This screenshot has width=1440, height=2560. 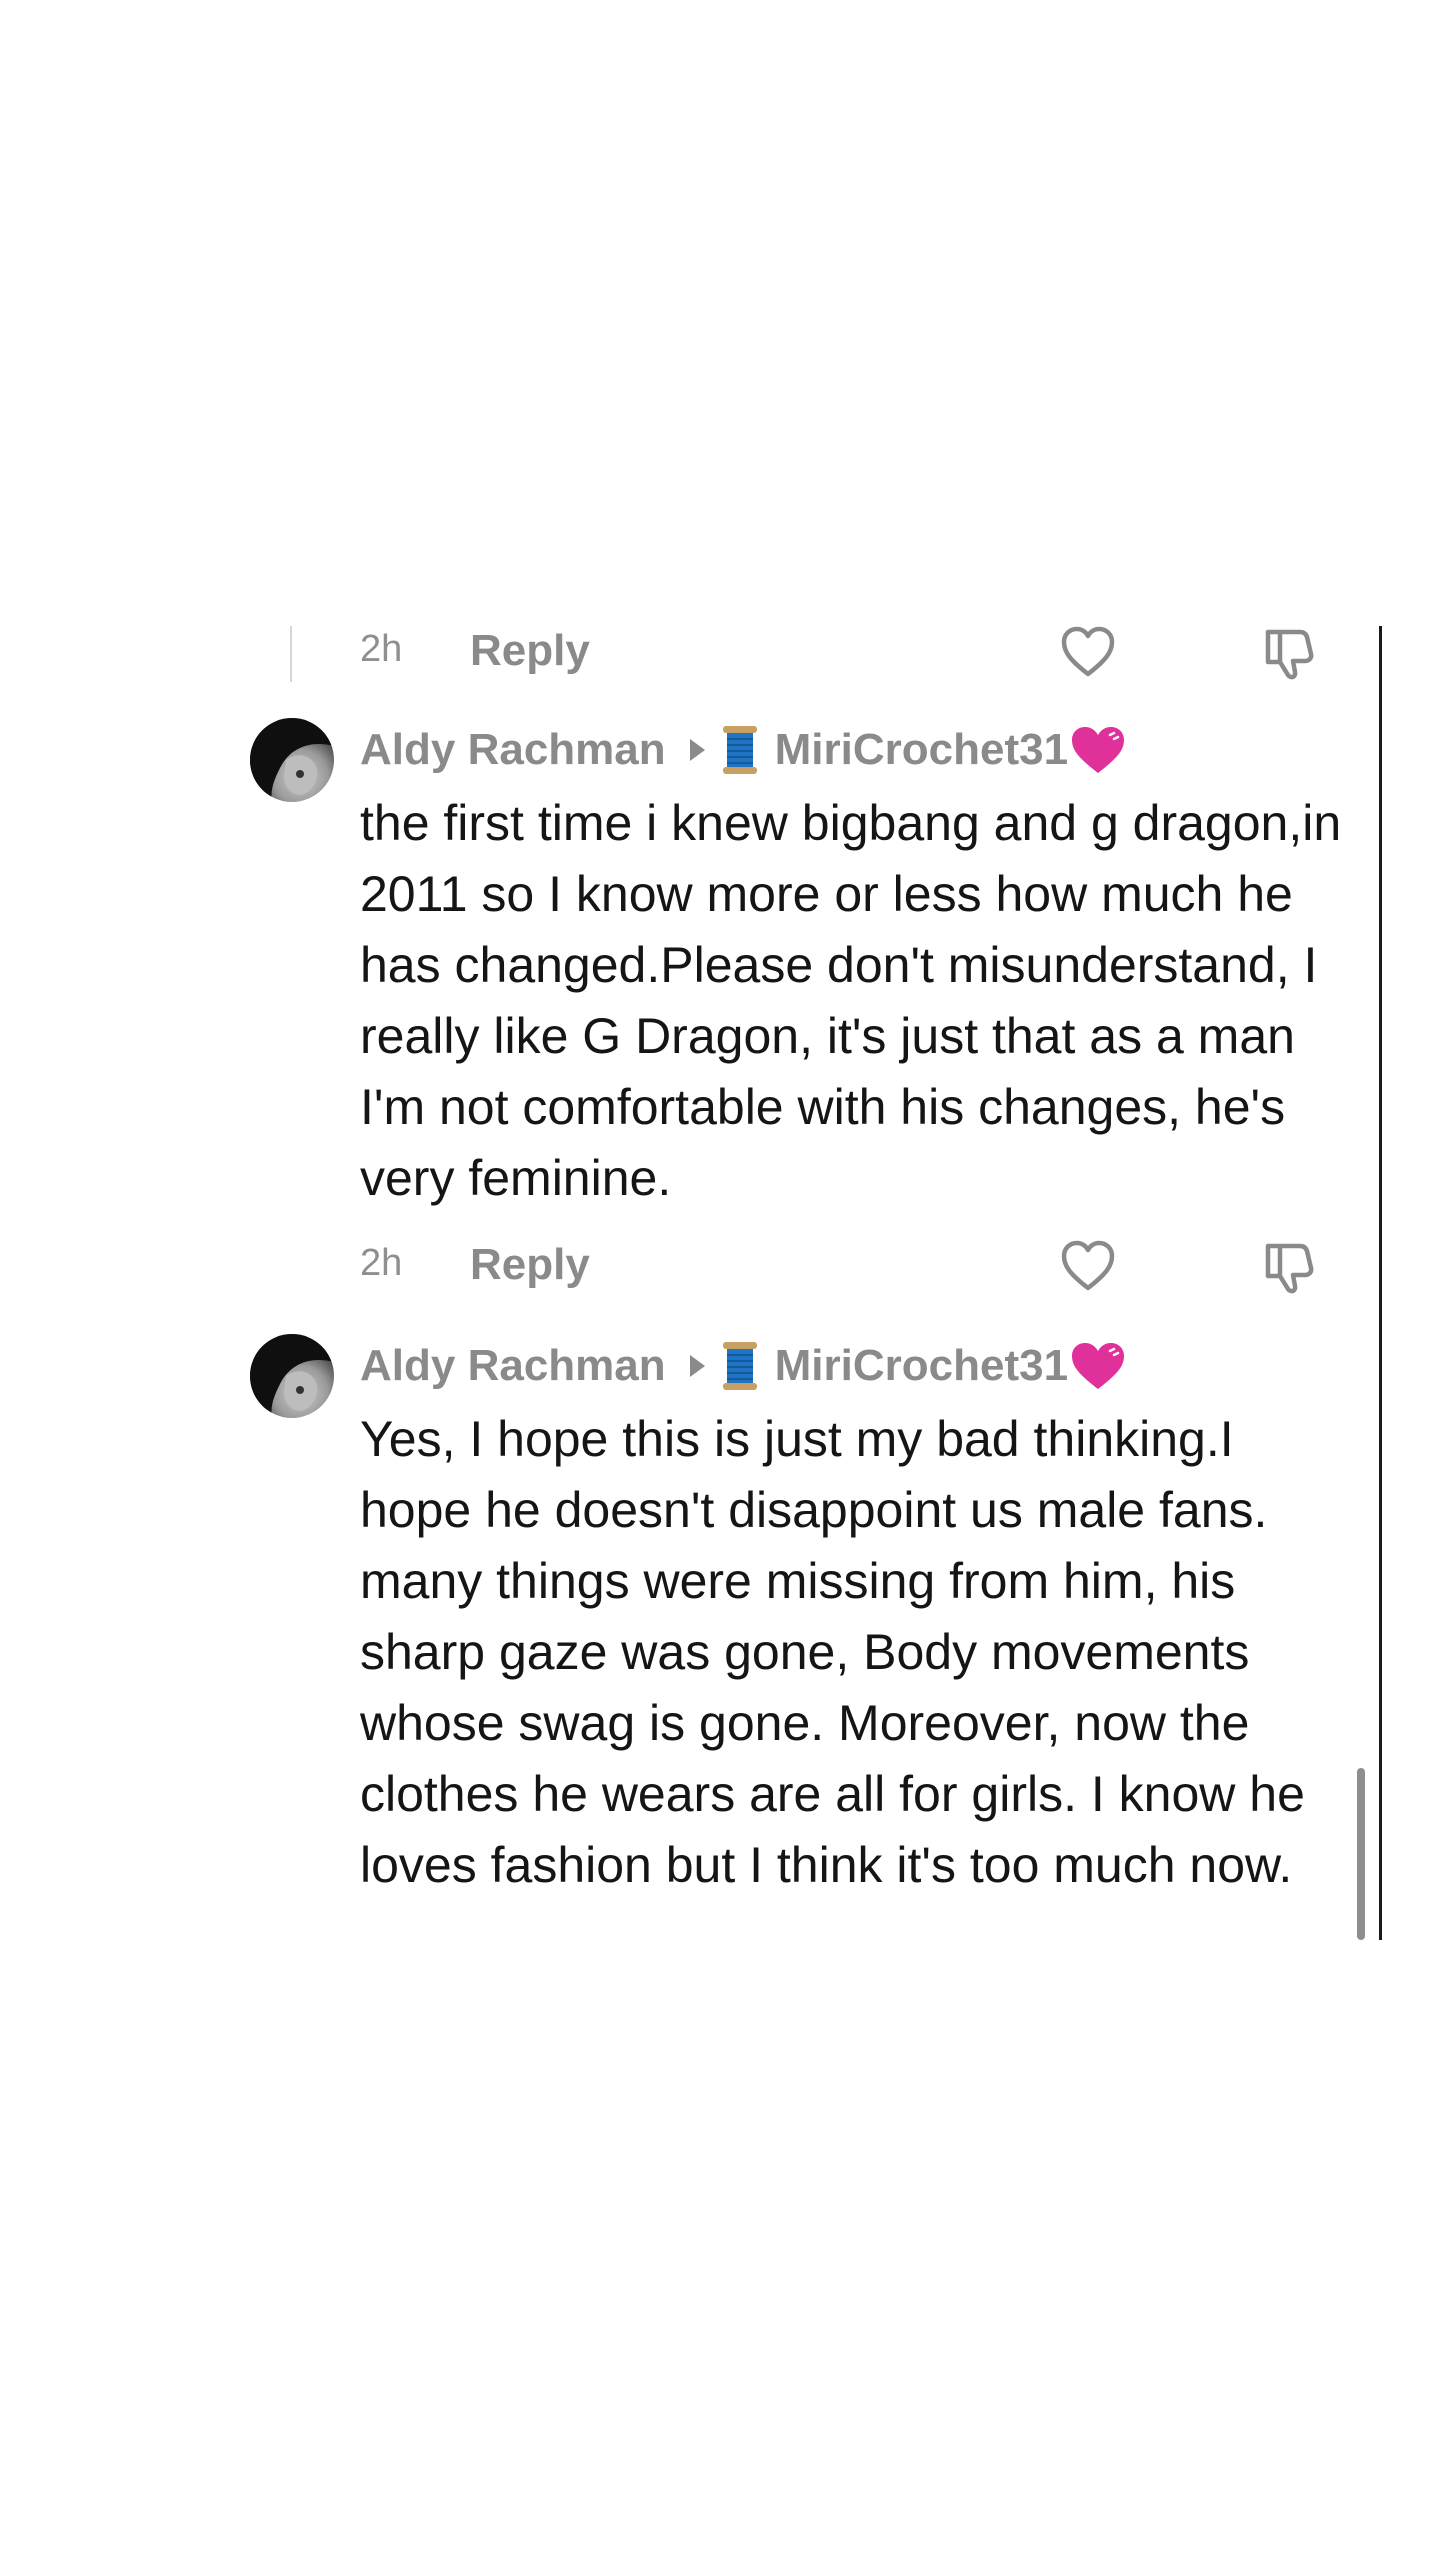 I want to click on thread-connector-line, so click(x=291, y=654).